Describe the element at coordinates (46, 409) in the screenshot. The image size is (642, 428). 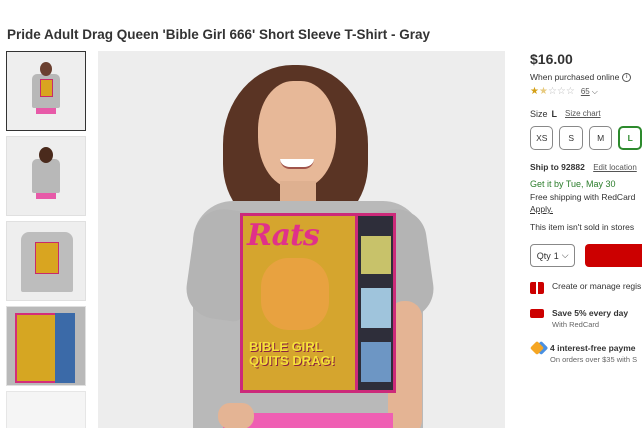
I see `thumbnail-more` at that location.